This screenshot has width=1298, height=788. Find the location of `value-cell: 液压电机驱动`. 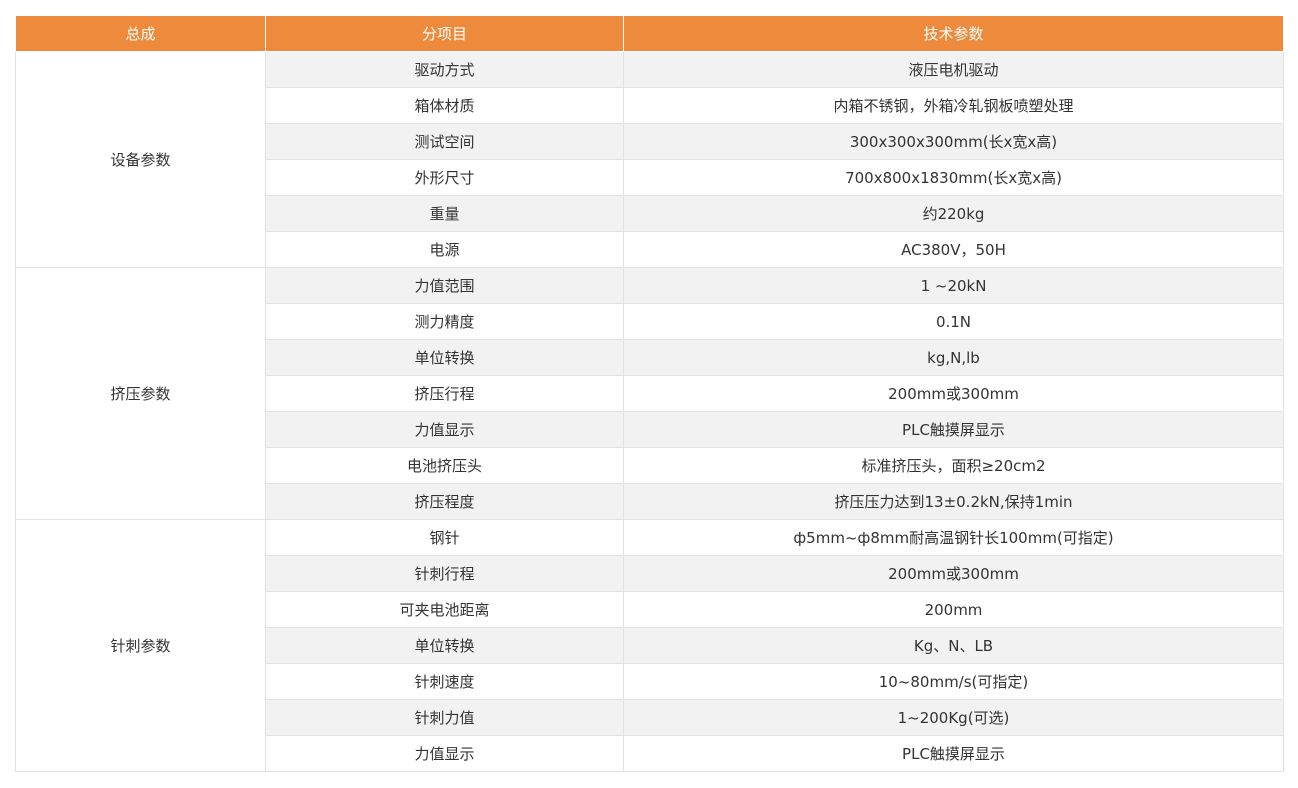

value-cell: 液压电机驱动 is located at coordinates (953, 69).